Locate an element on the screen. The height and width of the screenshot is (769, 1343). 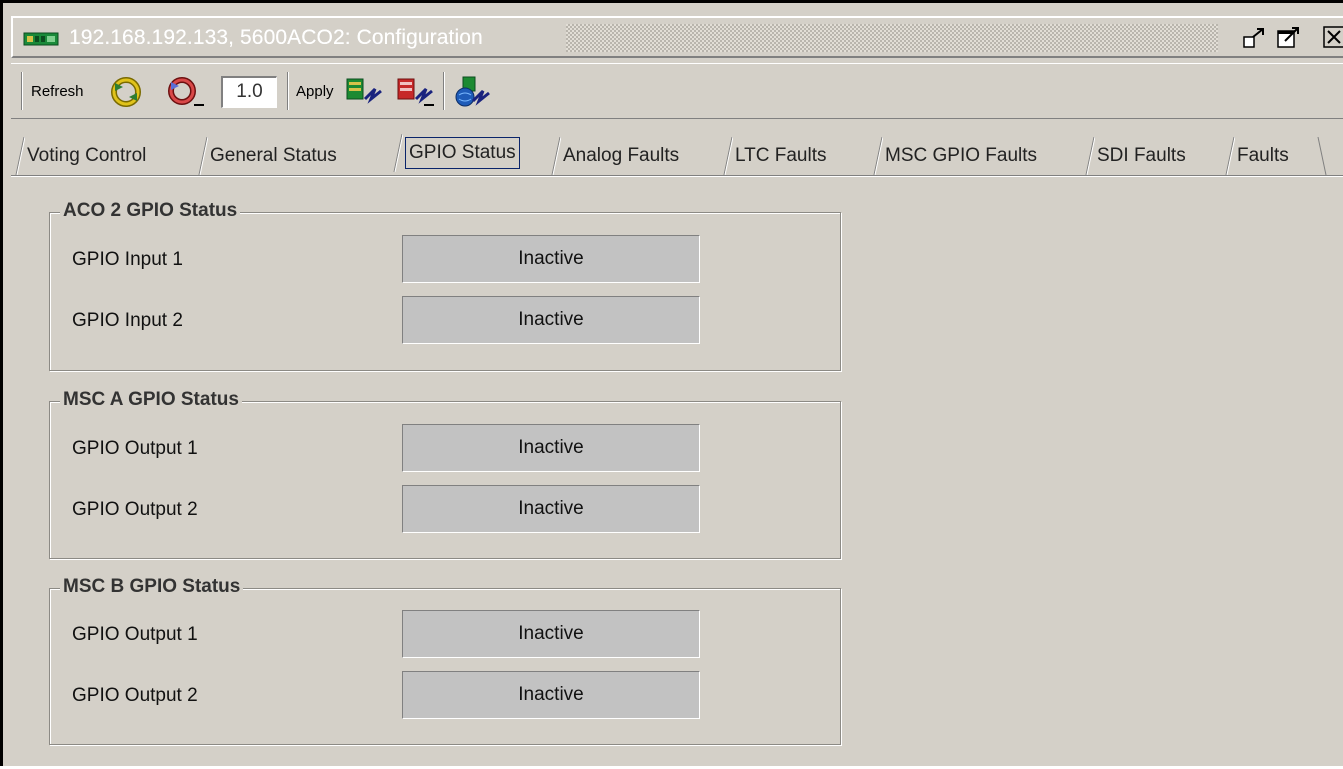
tab-label: MSC GPIO Faults is located at coordinates (961, 155).